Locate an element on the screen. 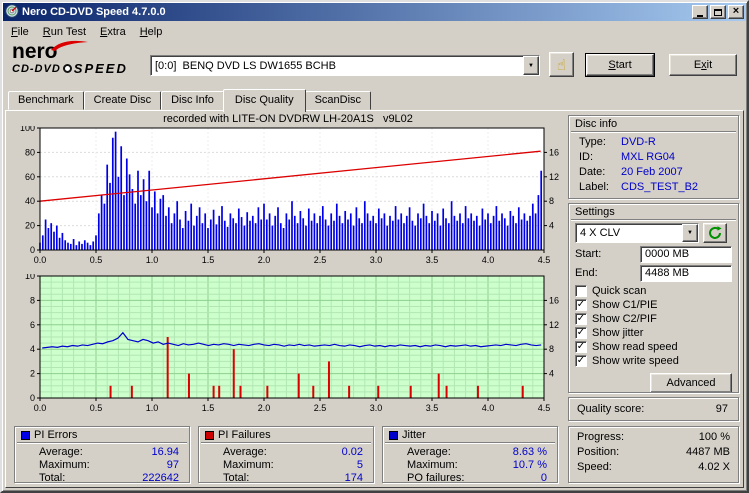 This screenshot has height=493, width=749. svg-text: 100 is located at coordinates (27, 129).